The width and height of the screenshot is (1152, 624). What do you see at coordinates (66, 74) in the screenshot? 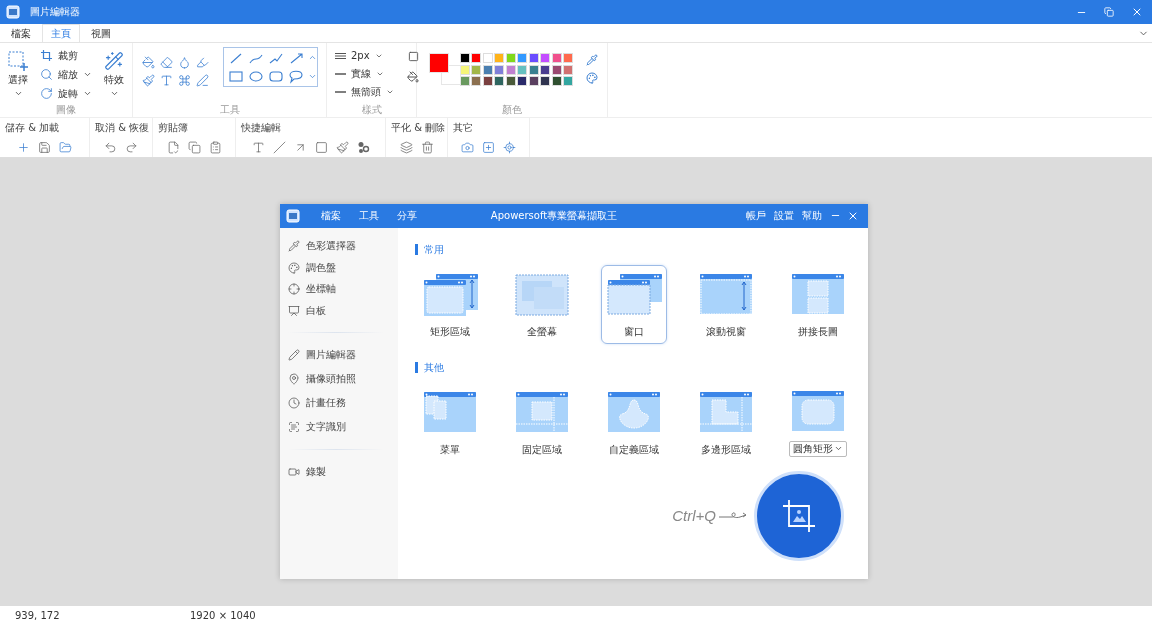
I see `image-command: 縮放` at bounding box center [66, 74].